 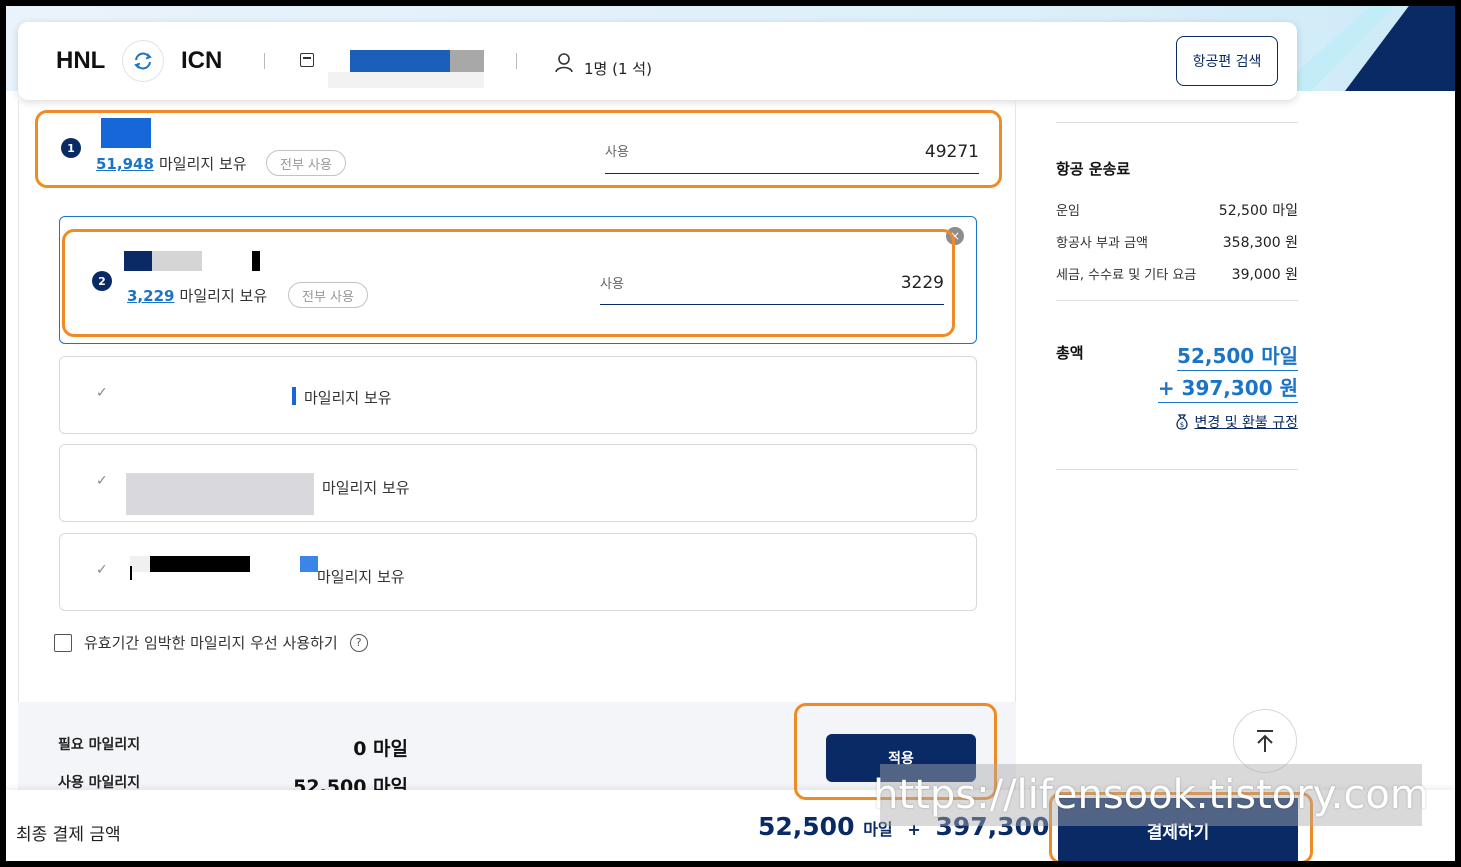 I want to click on refund-policy-label: 변경 및 환불 규정, so click(x=1246, y=422).